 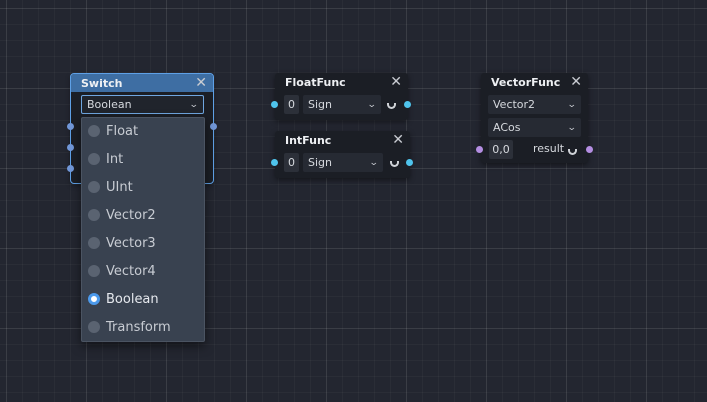 I want to click on vectorfunc-output-label: result, so click(x=549, y=148).